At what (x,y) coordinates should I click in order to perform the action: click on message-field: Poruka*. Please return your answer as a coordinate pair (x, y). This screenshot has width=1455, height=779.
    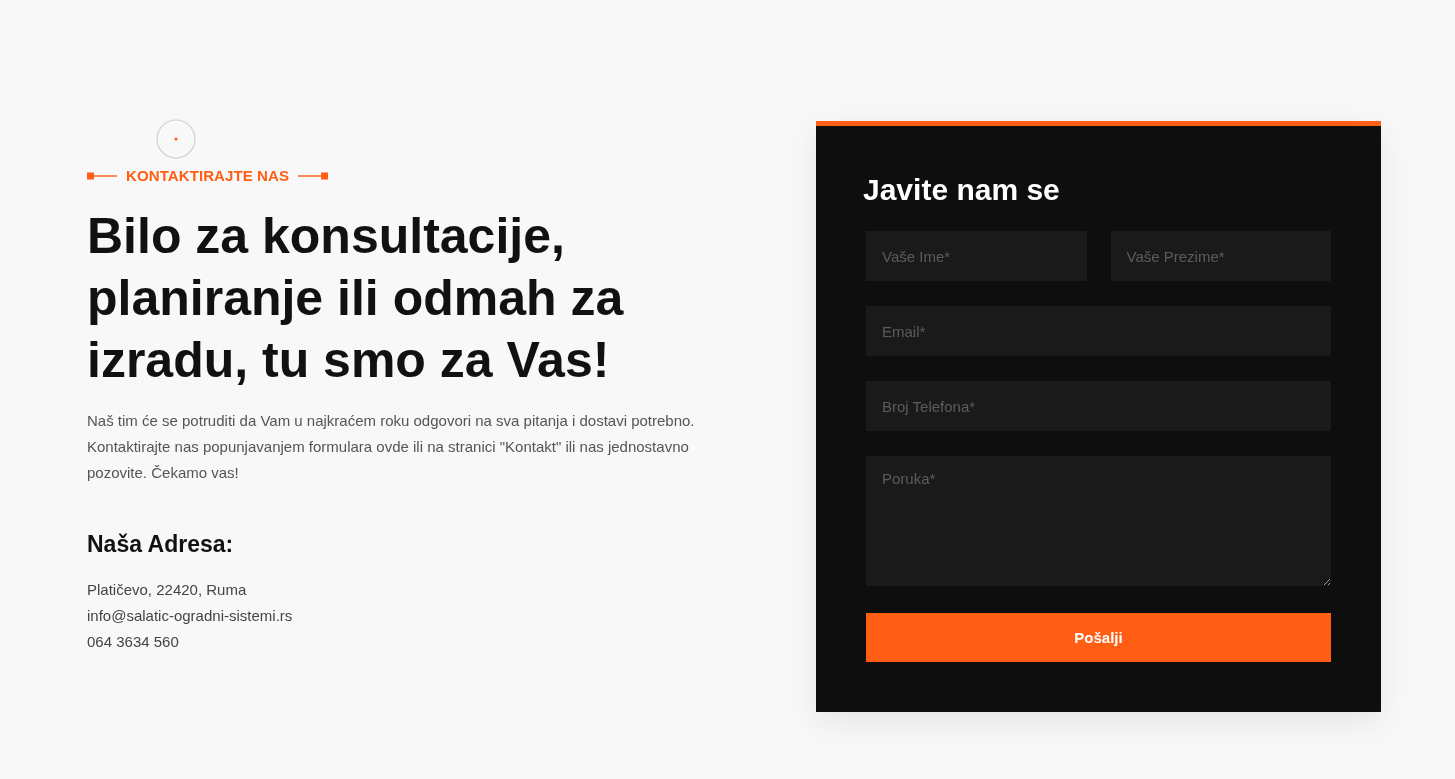
    Looking at the image, I should click on (1098, 521).